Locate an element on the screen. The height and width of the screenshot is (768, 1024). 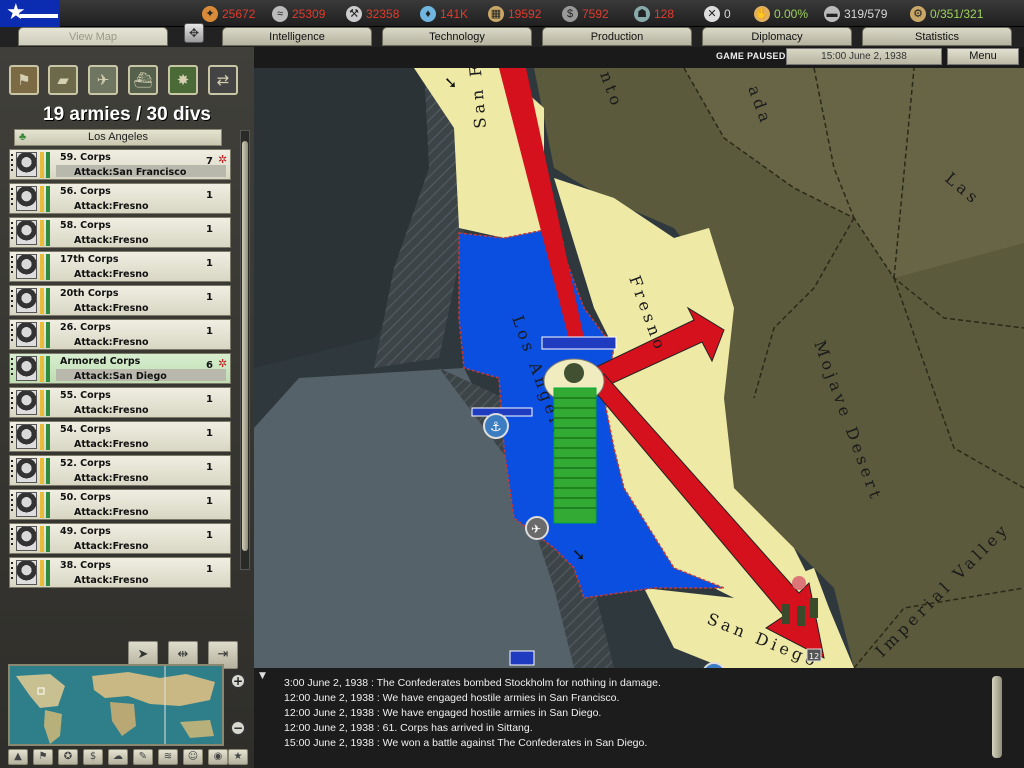
mapmode-supply-icon: ✪ is located at coordinates (68, 757).